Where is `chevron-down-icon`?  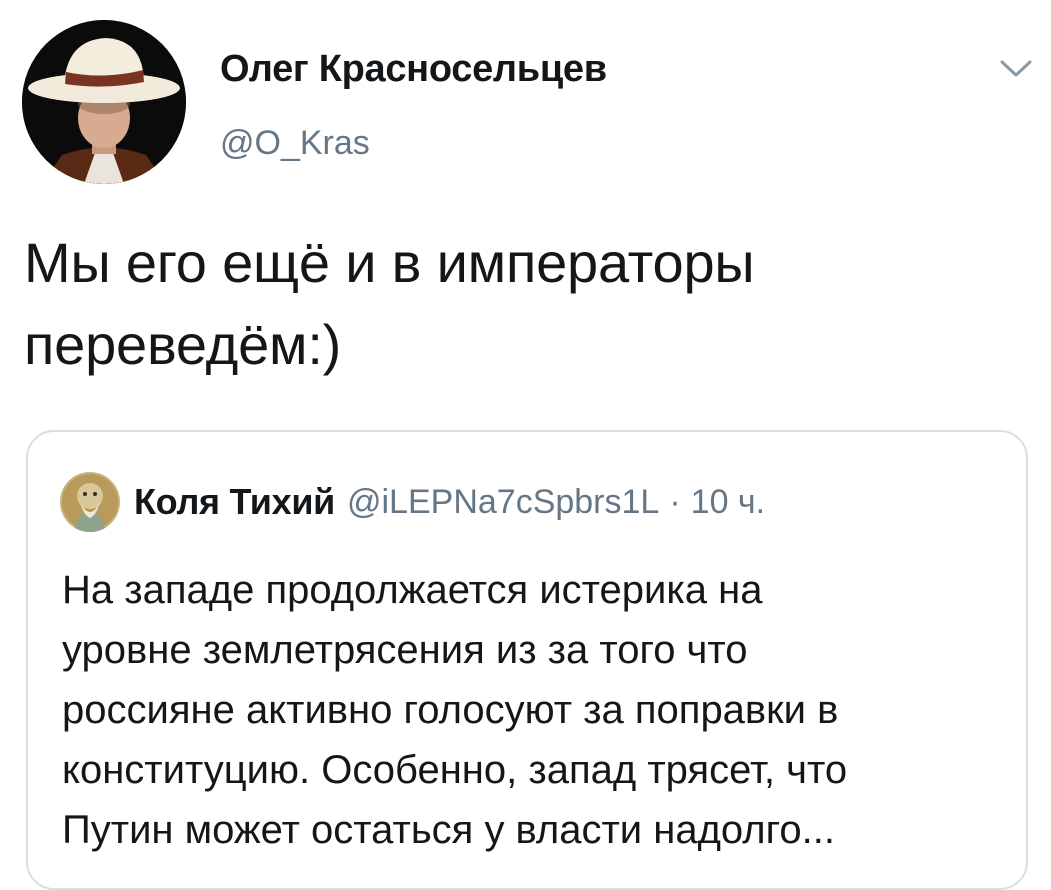
chevron-down-icon is located at coordinates (1016, 68).